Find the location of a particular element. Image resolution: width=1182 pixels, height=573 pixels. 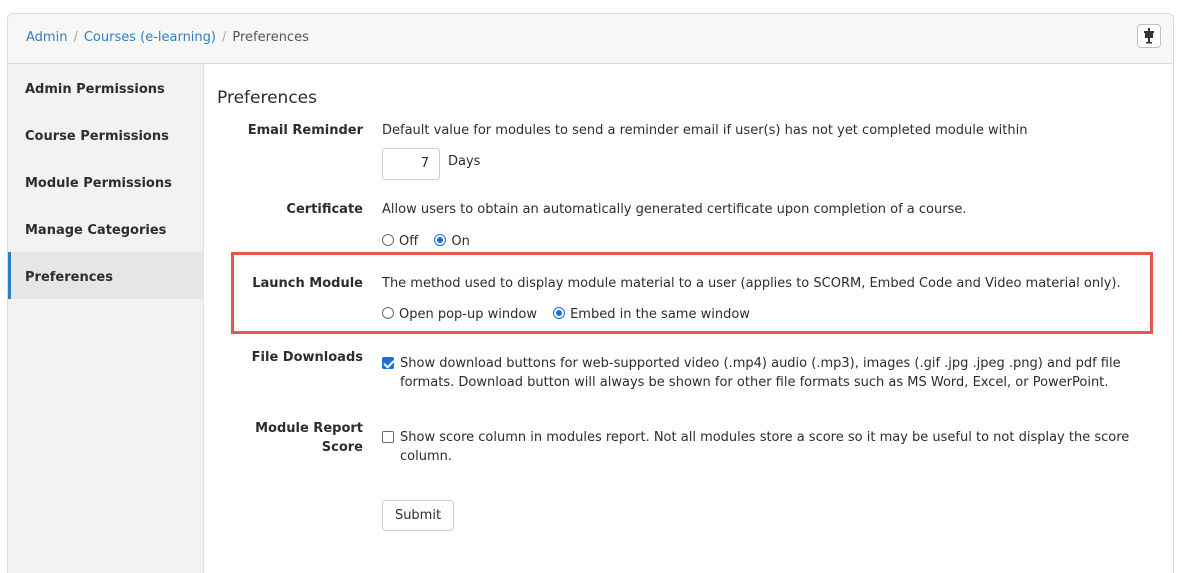

launch-embed-label: Embed in the same window is located at coordinates (660, 314).